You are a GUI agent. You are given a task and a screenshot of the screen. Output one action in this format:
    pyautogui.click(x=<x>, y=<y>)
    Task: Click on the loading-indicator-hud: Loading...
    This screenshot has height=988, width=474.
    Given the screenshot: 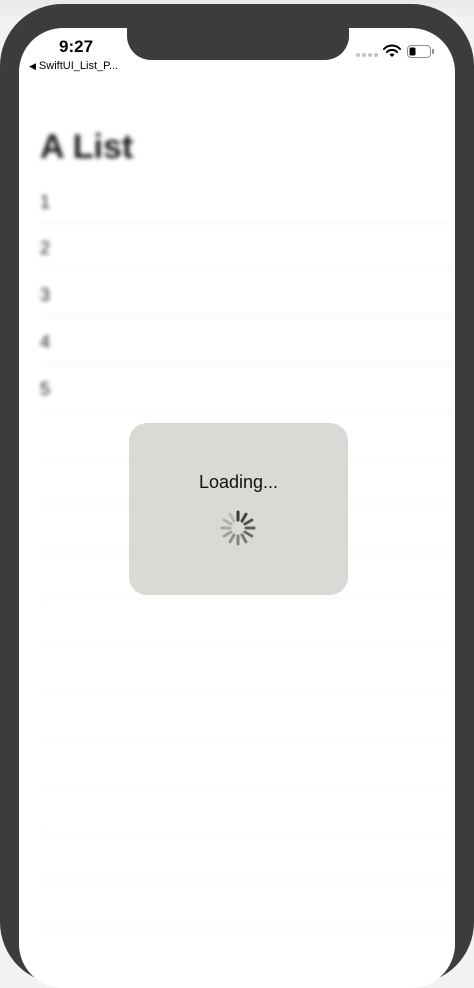 What is the action you would take?
    pyautogui.click(x=238, y=509)
    